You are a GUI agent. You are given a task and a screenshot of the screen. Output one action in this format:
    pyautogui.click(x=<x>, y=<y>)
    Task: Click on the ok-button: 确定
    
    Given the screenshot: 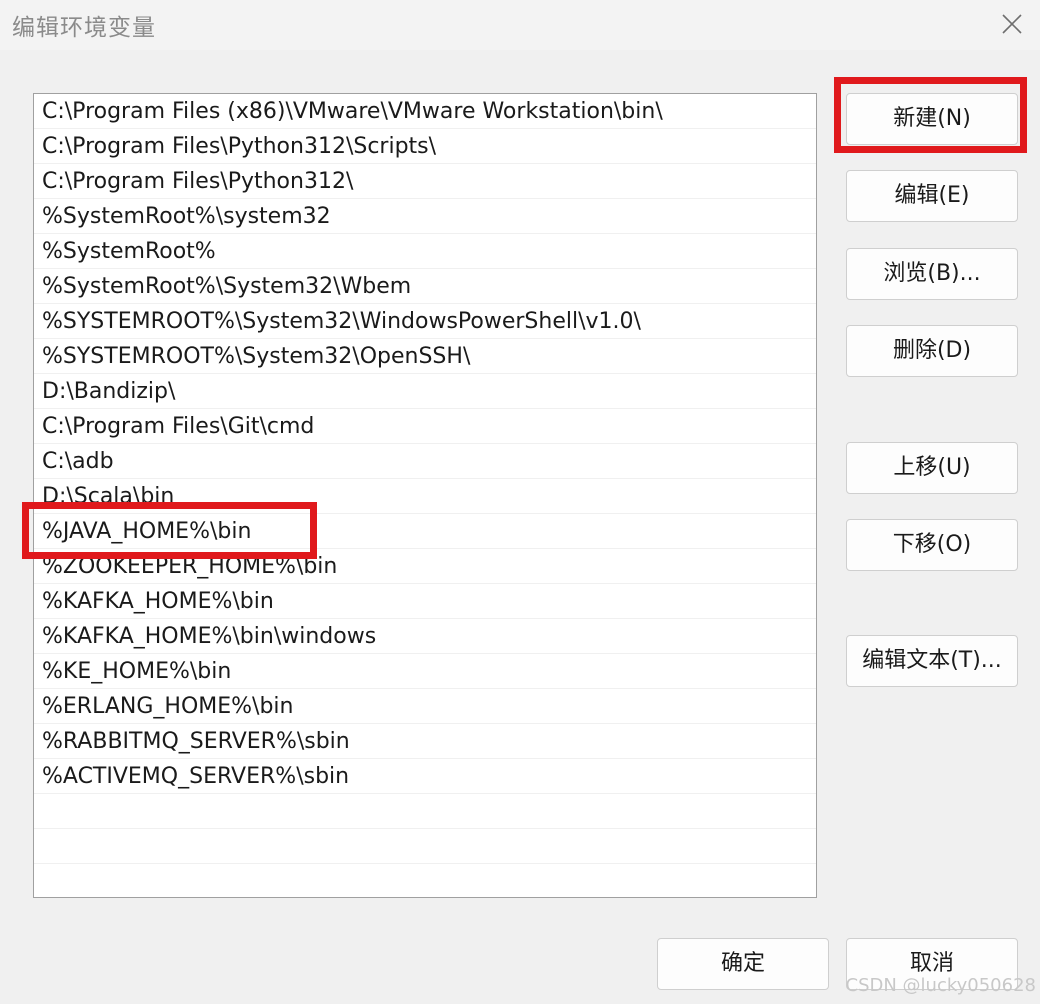 What is the action you would take?
    pyautogui.click(x=743, y=964)
    